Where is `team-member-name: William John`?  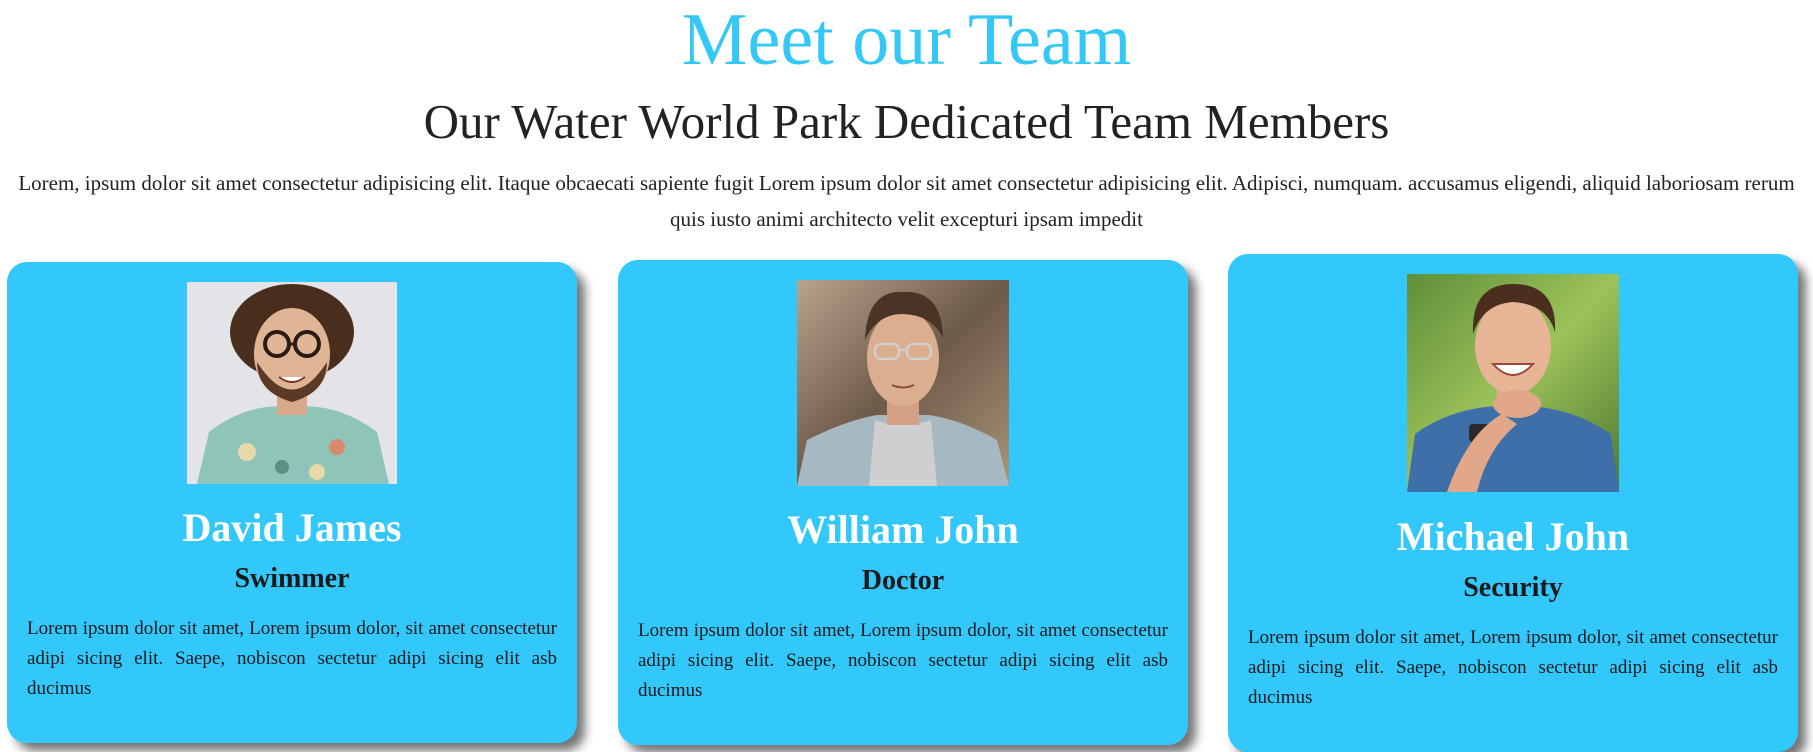 team-member-name: William John is located at coordinates (903, 529).